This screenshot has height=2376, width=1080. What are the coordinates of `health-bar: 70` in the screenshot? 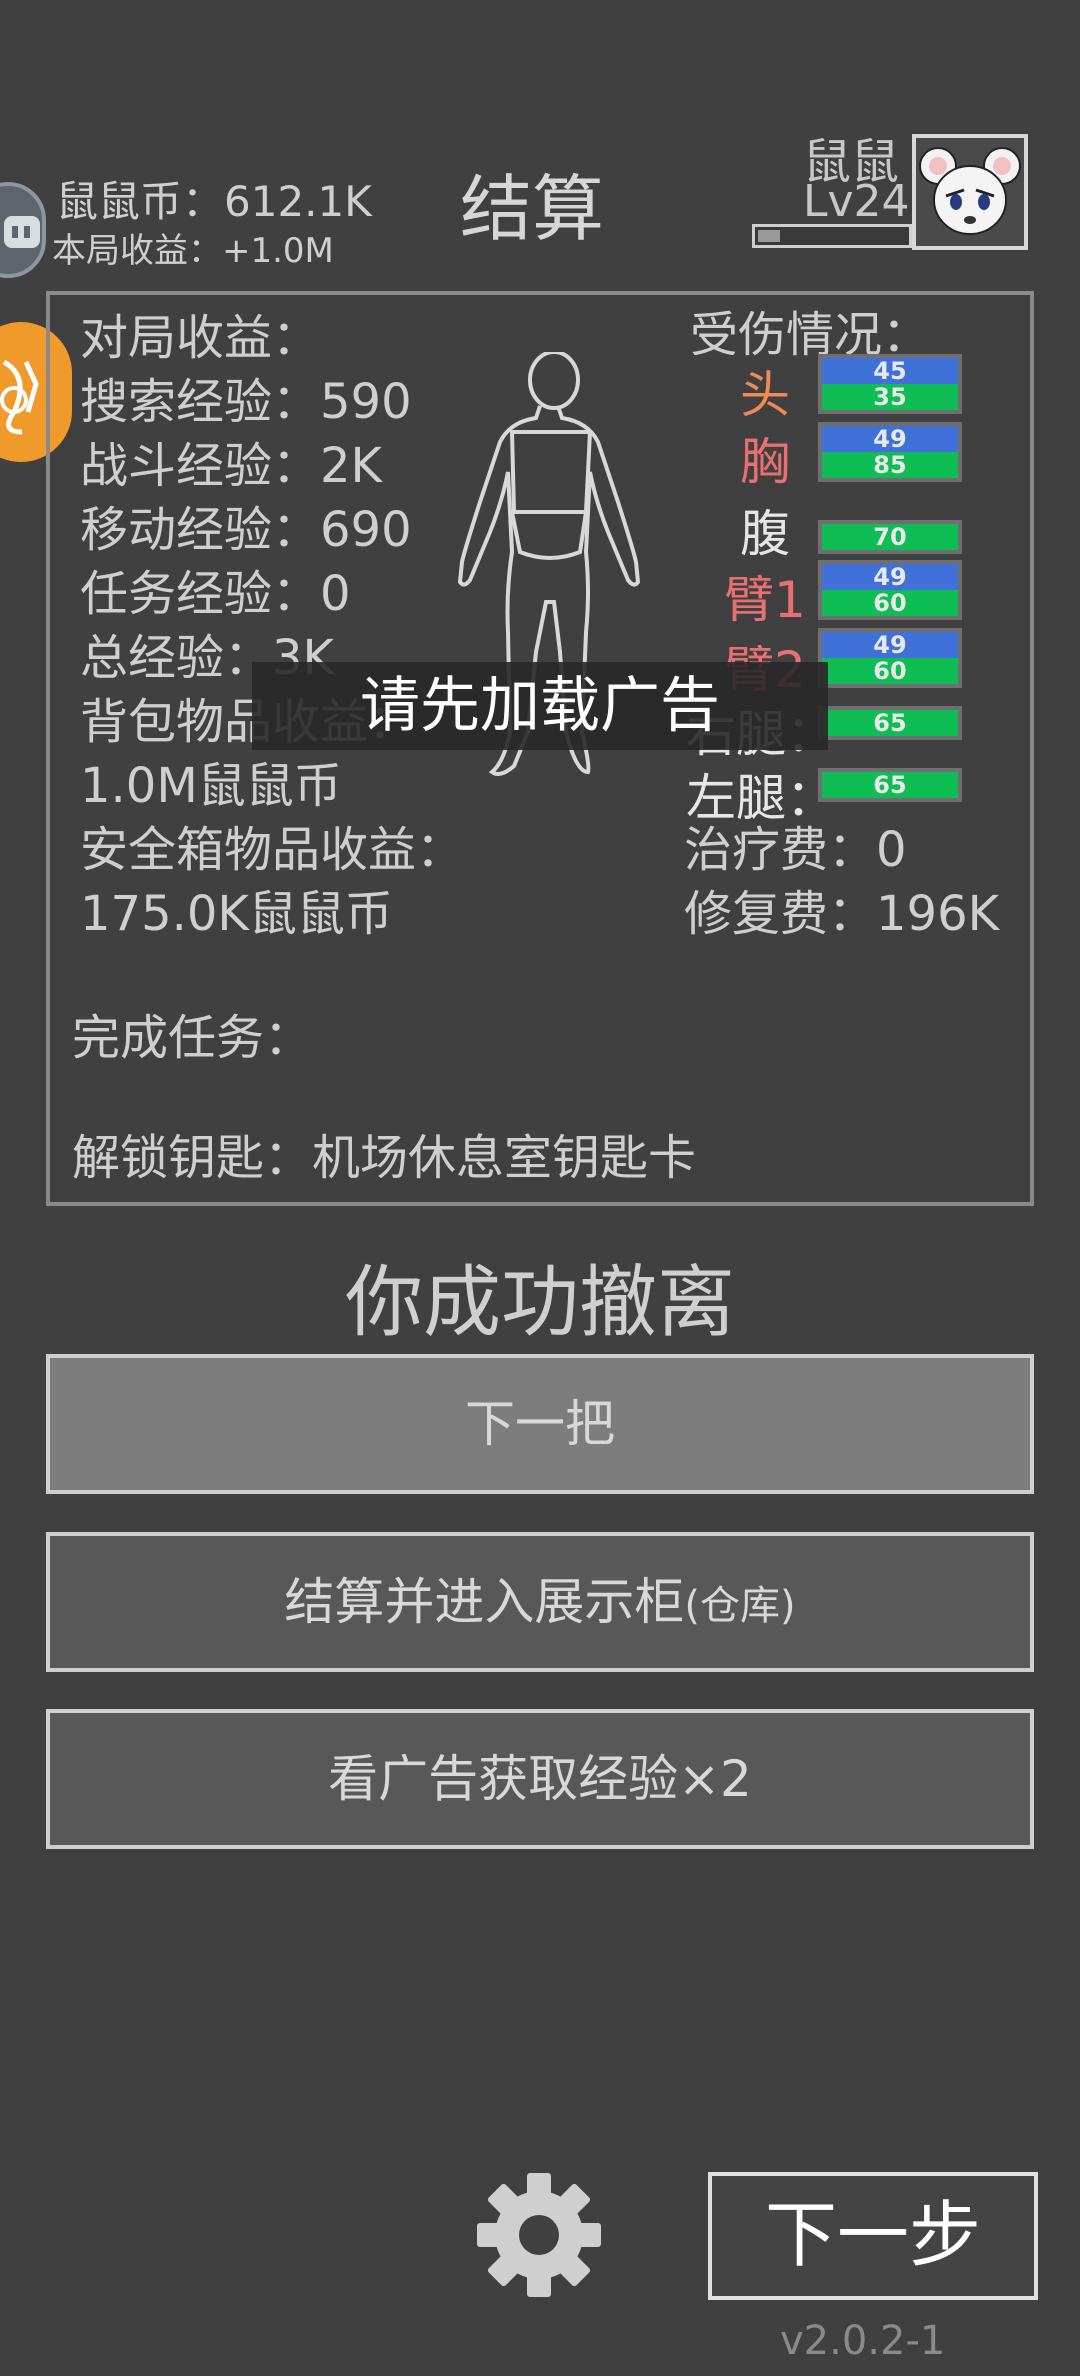 It's located at (890, 537).